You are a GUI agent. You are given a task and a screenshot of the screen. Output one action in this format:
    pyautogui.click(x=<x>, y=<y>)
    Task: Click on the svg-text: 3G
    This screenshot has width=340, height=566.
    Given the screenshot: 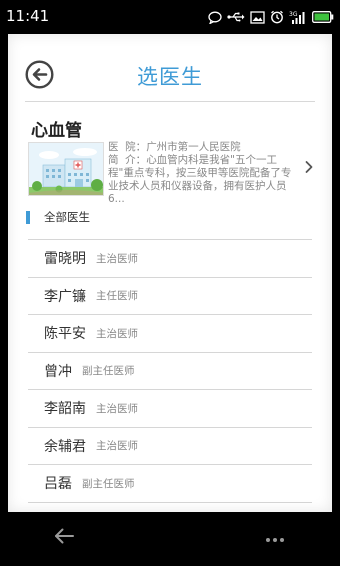 What is the action you would take?
    pyautogui.click(x=293, y=14)
    